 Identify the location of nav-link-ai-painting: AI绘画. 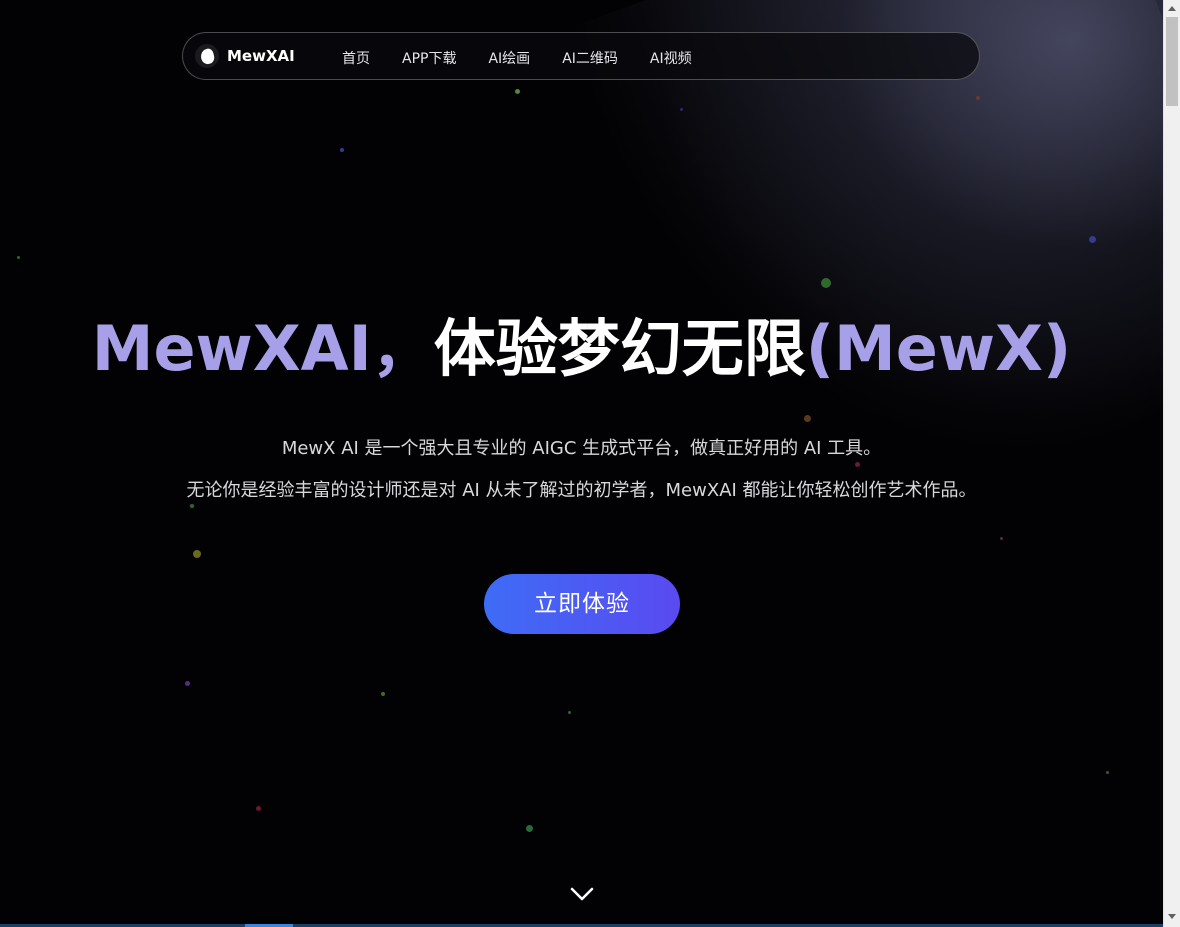
(509, 58).